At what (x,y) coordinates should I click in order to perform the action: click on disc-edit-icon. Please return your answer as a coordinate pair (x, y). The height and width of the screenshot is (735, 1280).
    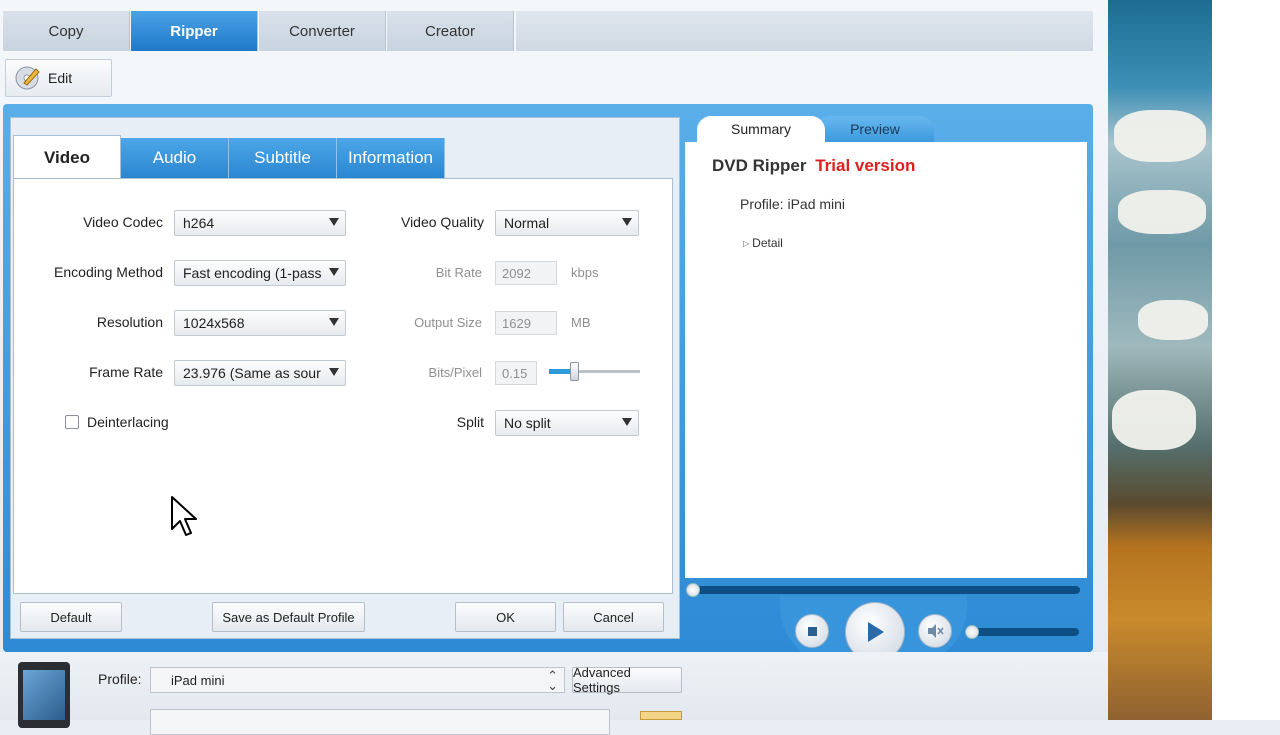
    Looking at the image, I should click on (28, 78).